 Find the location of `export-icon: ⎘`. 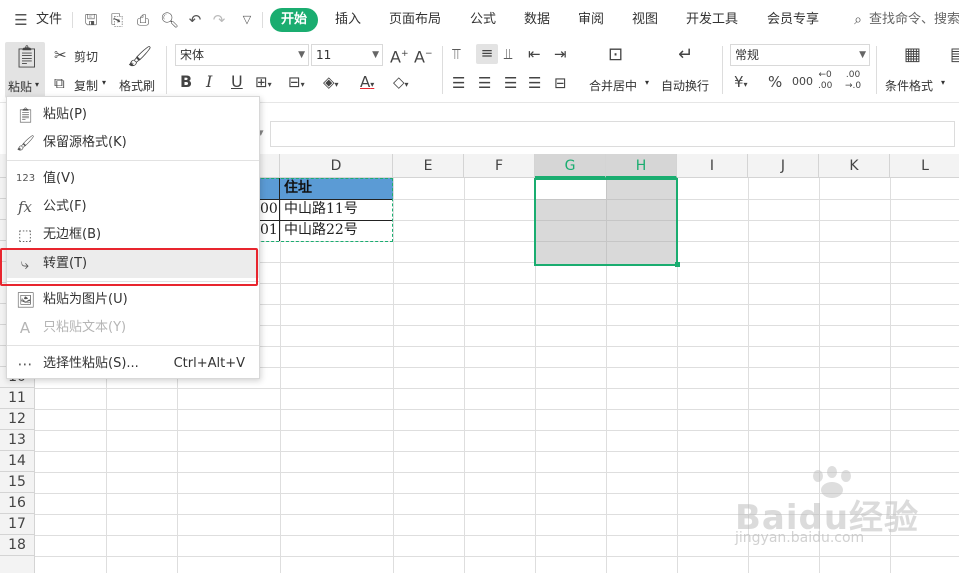

export-icon: ⎘ is located at coordinates (117, 20).